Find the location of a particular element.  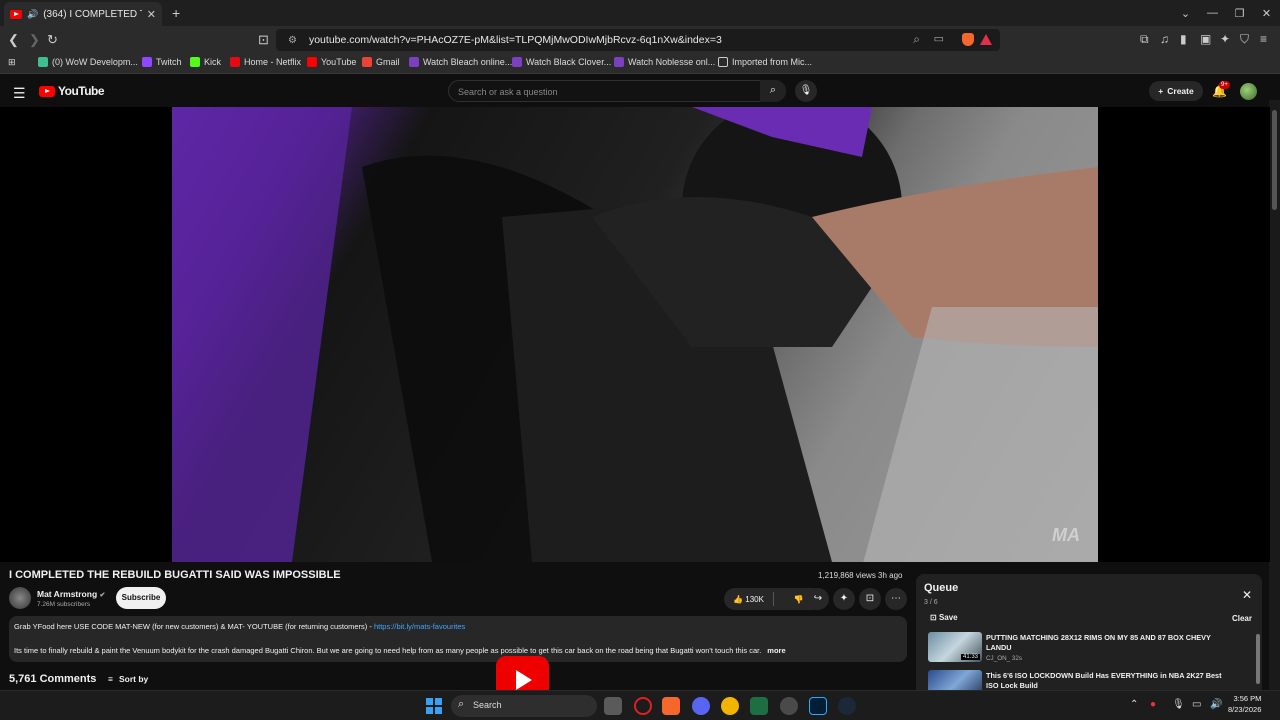

queue-scrollbar is located at coordinates (1258, 659).